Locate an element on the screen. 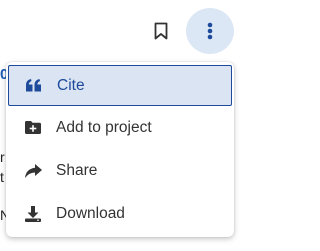 The height and width of the screenshot is (251, 320). background-text-fragment: r is located at coordinates (2, 157).